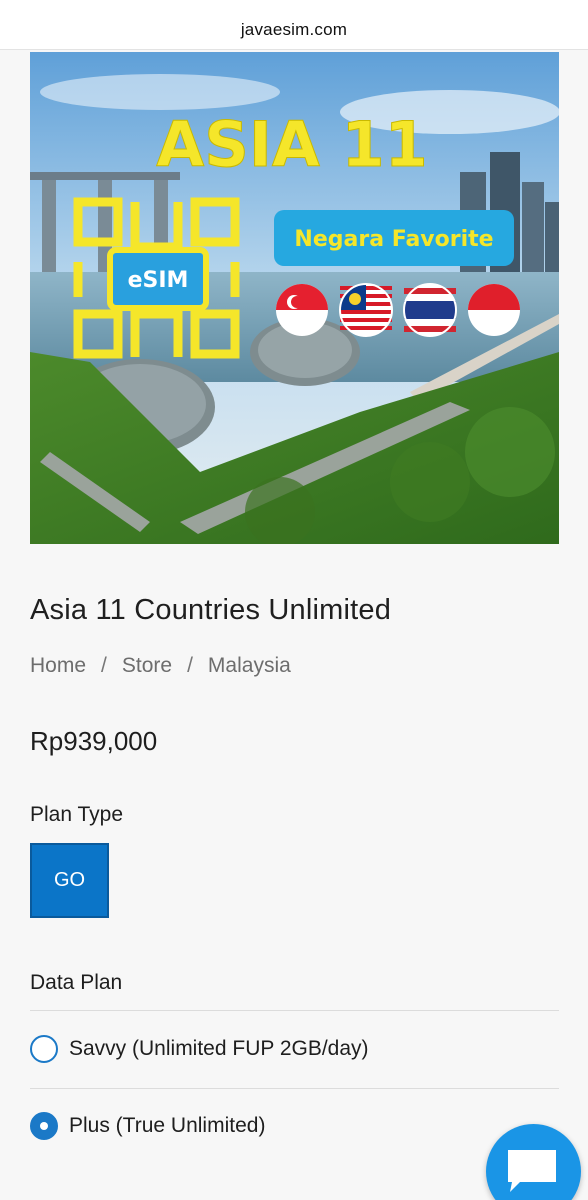  Describe the element at coordinates (292, 144) in the screenshot. I see `hero-headline: ASIA 11` at that location.